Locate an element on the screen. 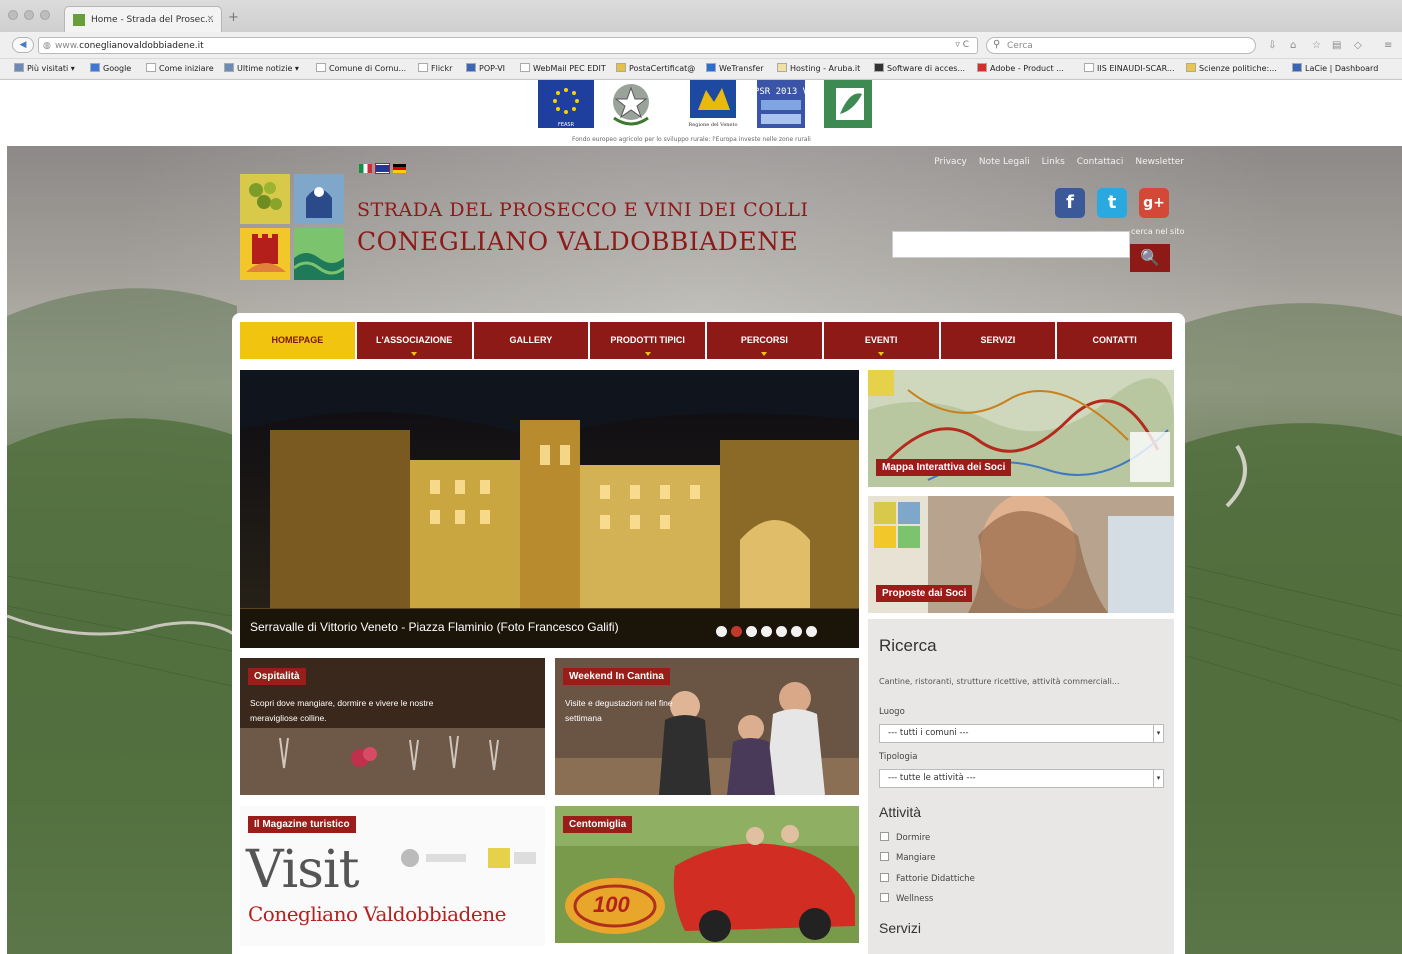 Image resolution: width=1402 pixels, height=954 pixels. nav-homepage: HOMEPAGE is located at coordinates (297, 340).